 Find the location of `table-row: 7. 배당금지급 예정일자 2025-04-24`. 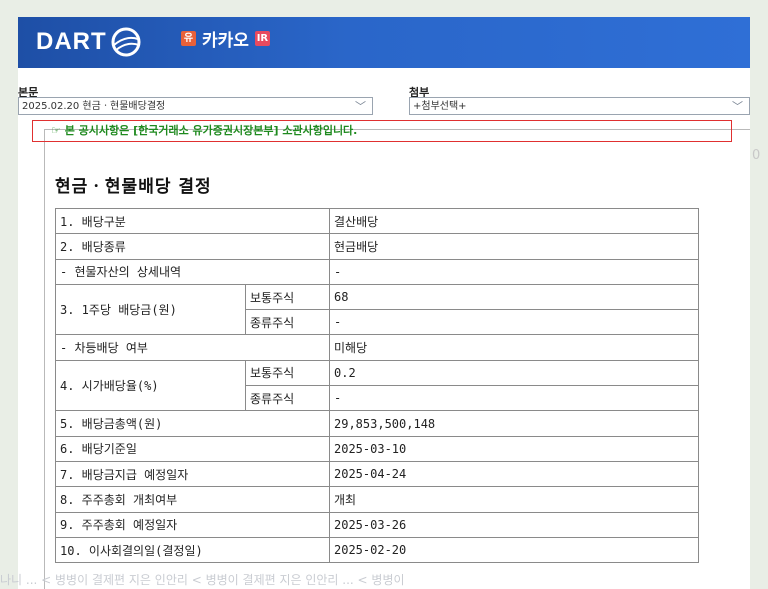

table-row: 7. 배당금지급 예정일자 2025-04-24 is located at coordinates (377, 474).